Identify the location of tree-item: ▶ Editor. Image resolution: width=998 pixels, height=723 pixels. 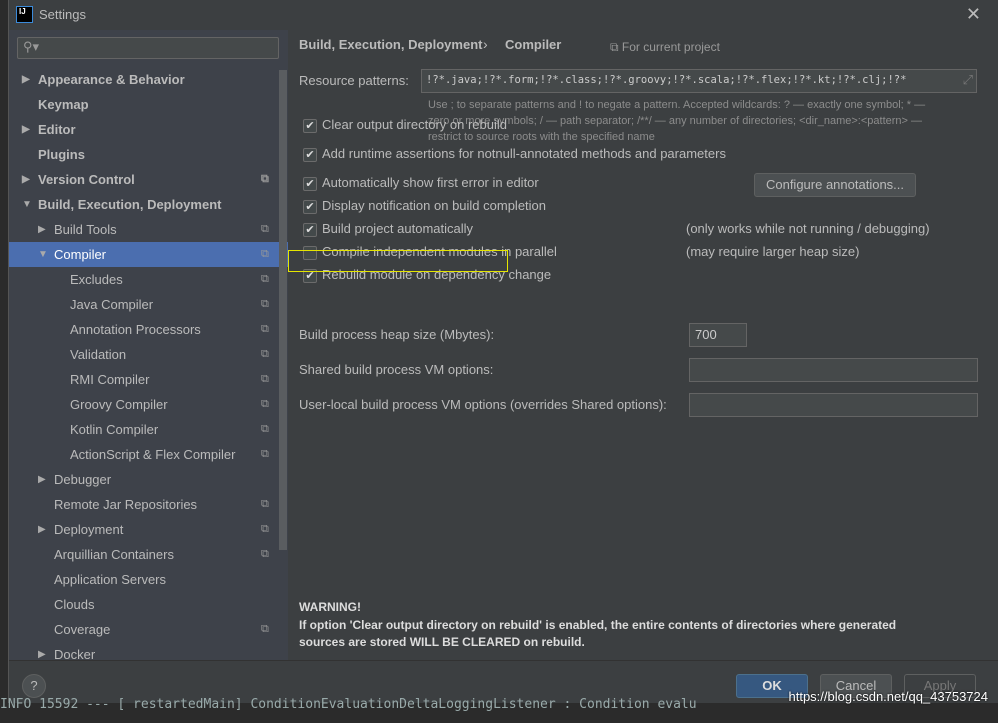
(148, 129).